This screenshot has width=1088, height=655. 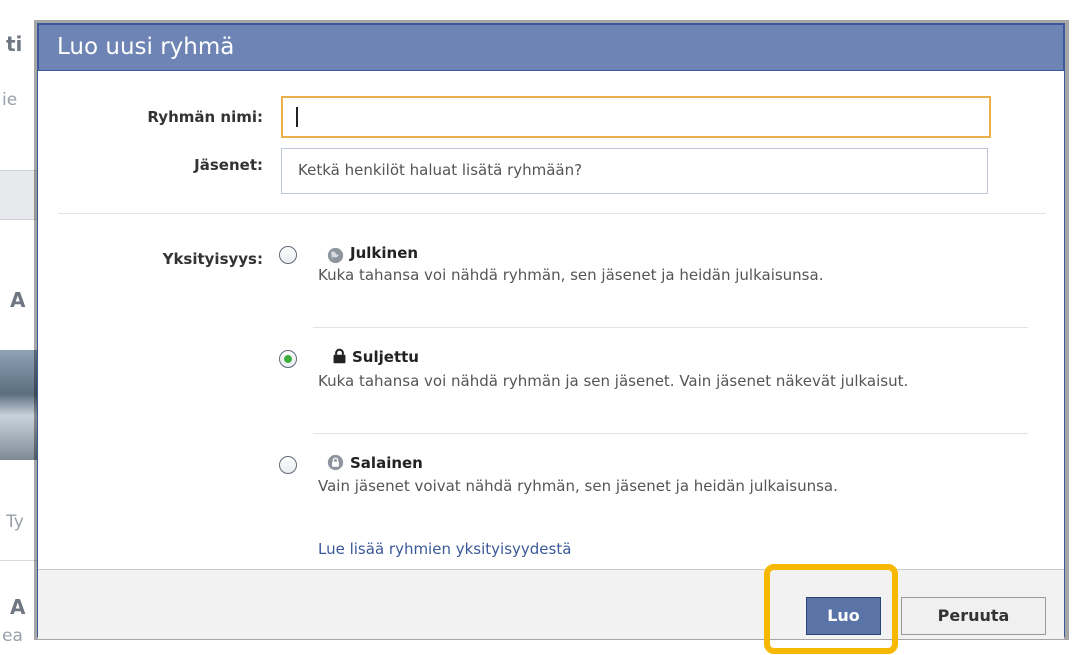 I want to click on background-text: ea, so click(x=12, y=636).